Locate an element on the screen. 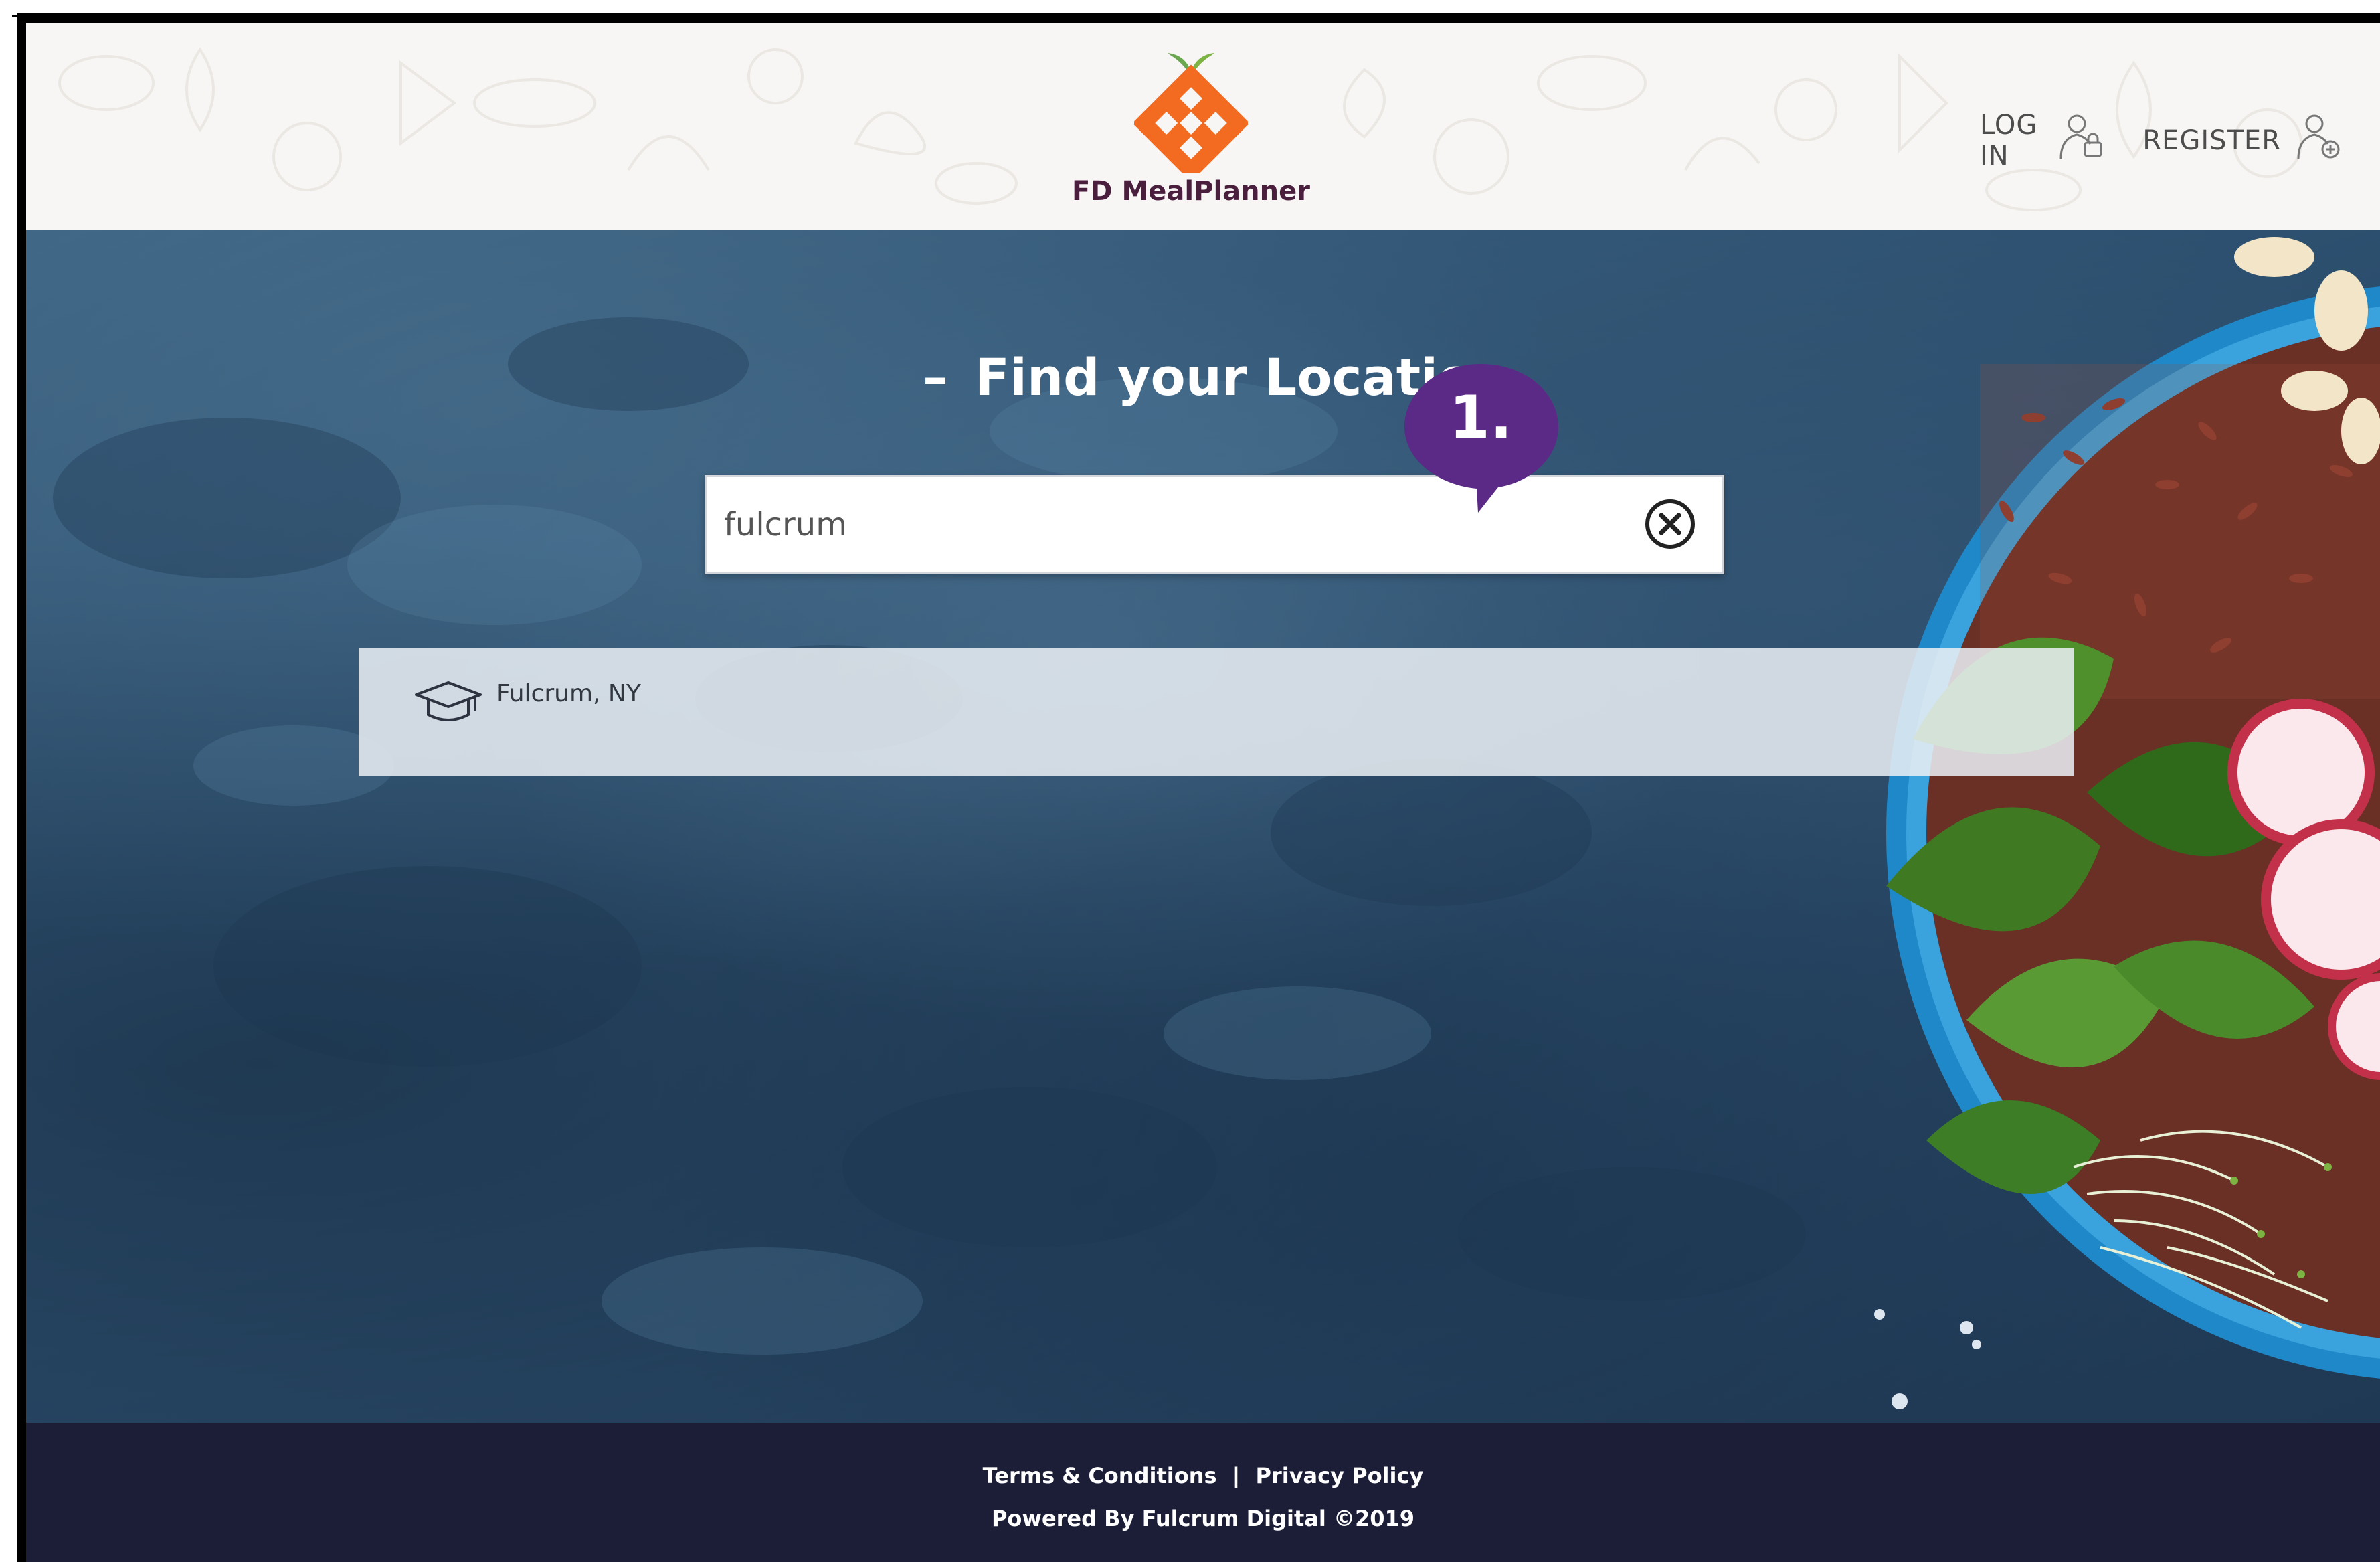  step-number: 1. is located at coordinates (1481, 417).